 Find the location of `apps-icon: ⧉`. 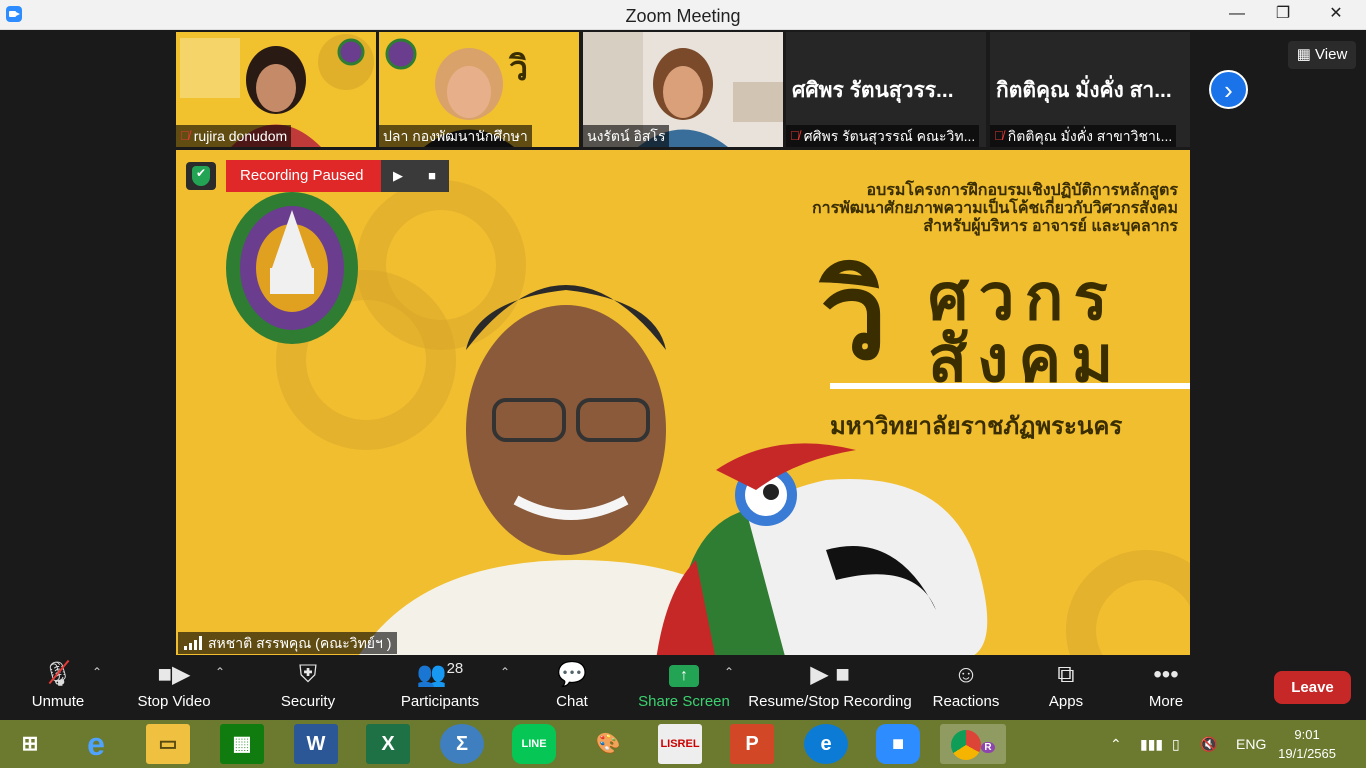

apps-icon: ⧉ is located at coordinates (1066, 674).